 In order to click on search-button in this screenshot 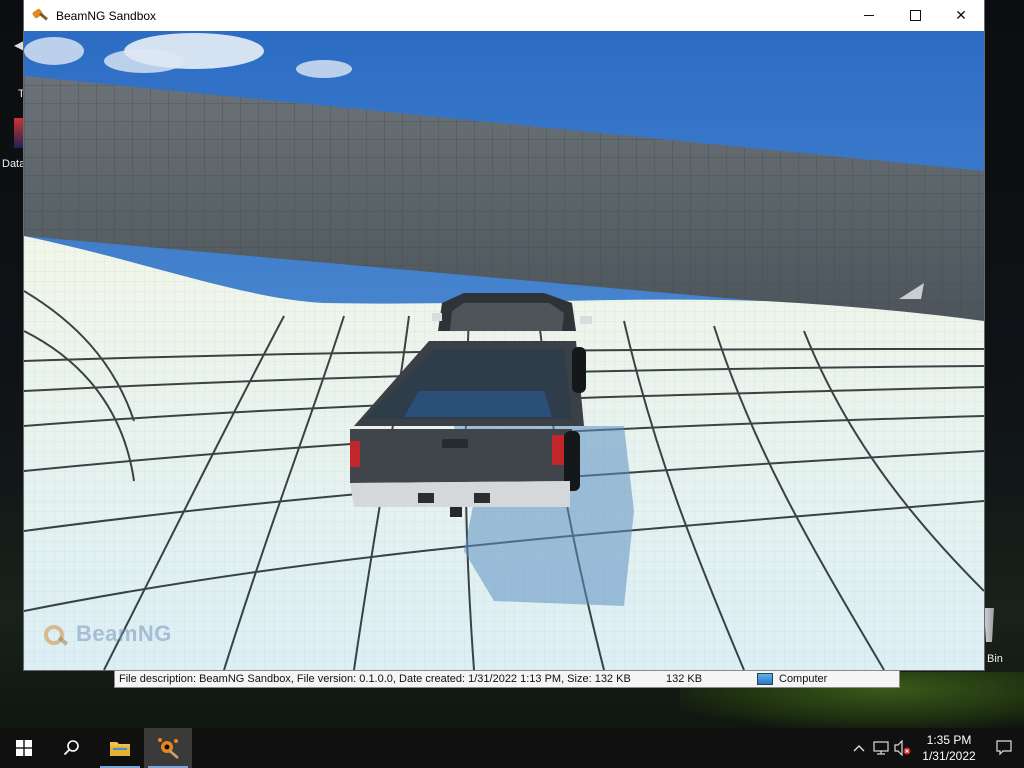, I will do `click(72, 748)`.